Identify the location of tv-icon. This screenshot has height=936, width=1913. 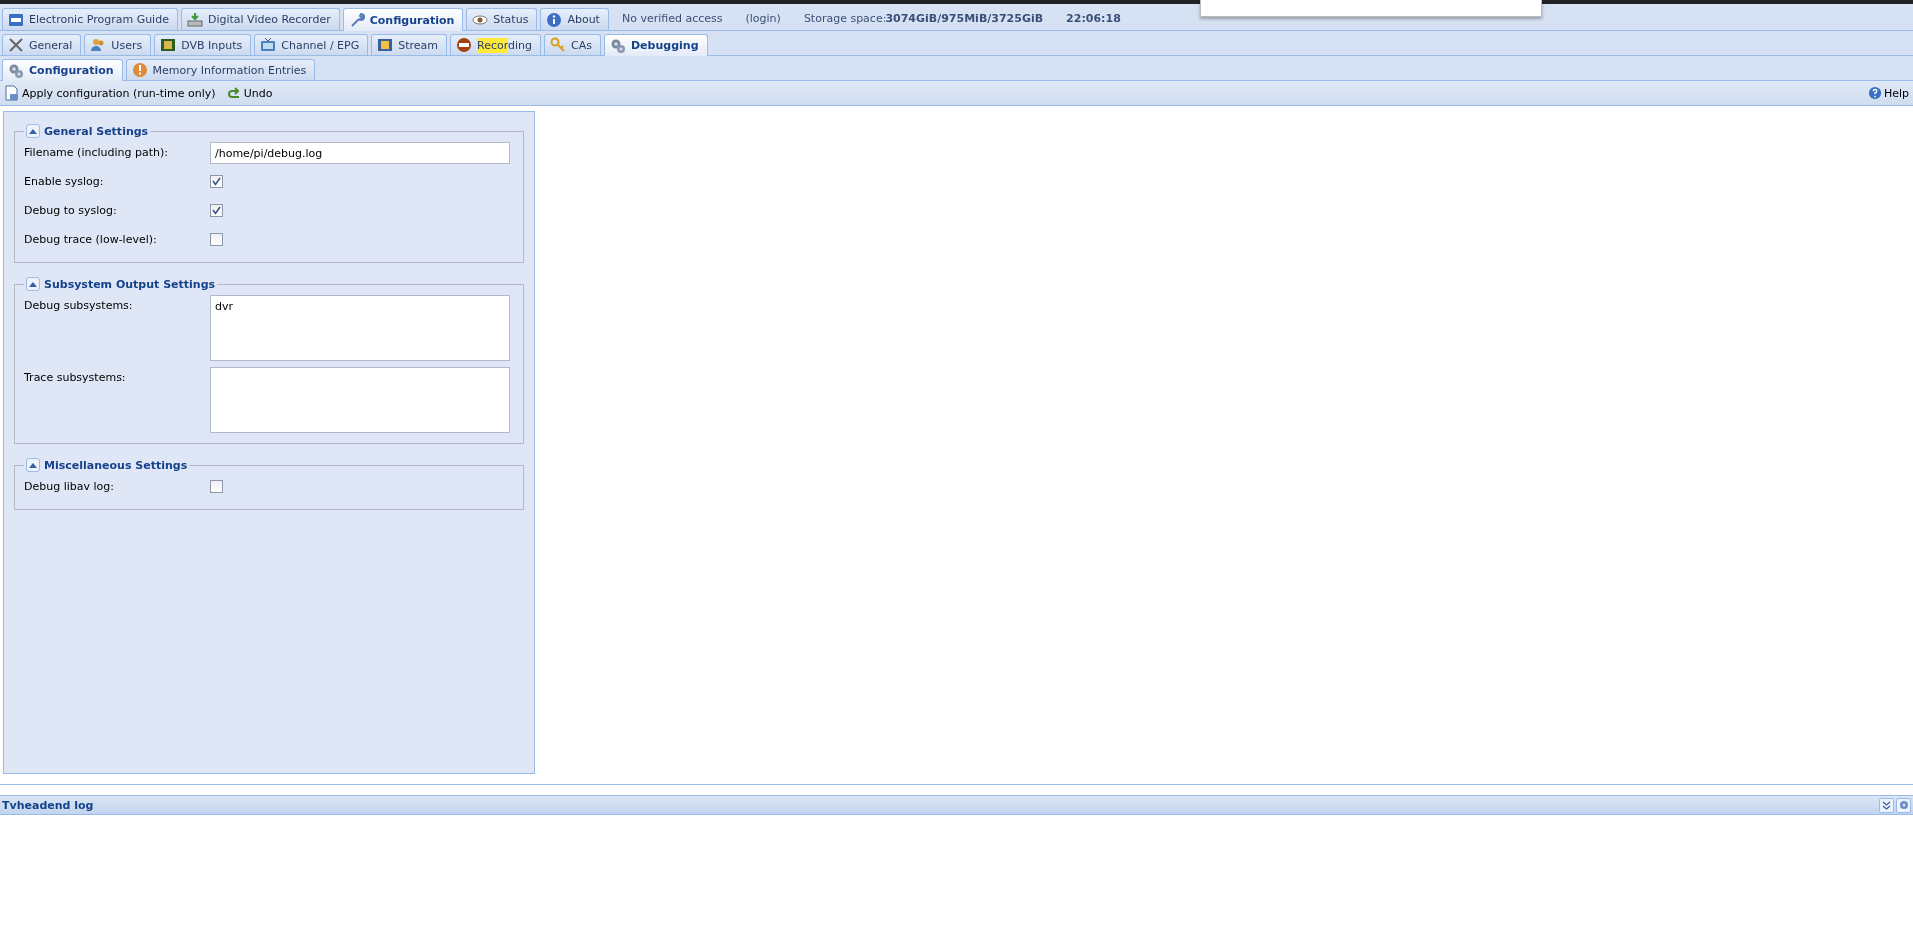
(268, 45).